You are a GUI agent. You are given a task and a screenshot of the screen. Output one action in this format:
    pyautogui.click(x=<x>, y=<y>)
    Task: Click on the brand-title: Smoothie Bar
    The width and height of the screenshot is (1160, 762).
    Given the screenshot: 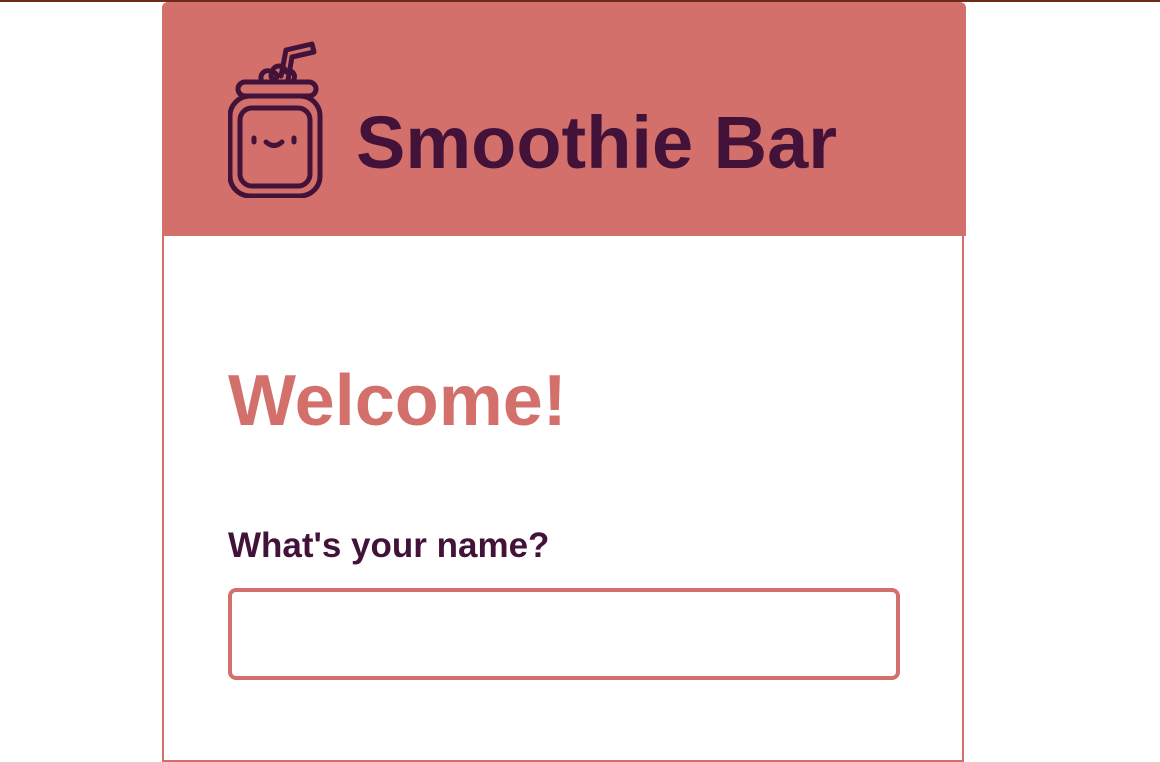 What is the action you would take?
    pyautogui.click(x=597, y=142)
    